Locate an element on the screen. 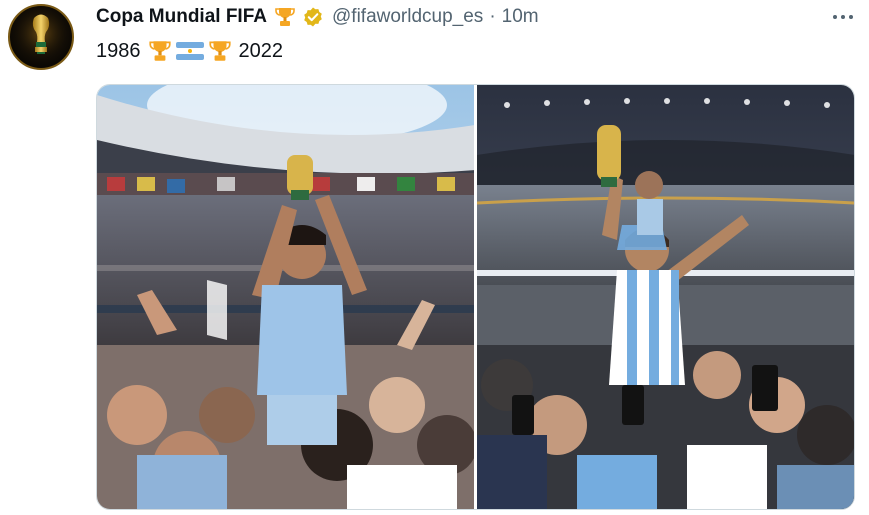  year-end: 2022 is located at coordinates (261, 50).